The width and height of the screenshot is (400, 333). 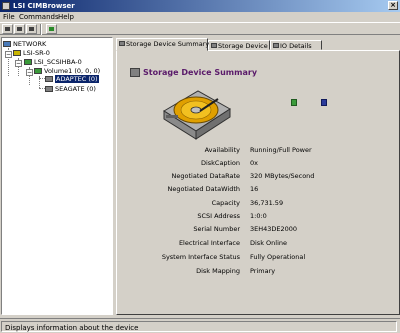 I want to click on property-label: SCSI Address, so click(x=218, y=216).